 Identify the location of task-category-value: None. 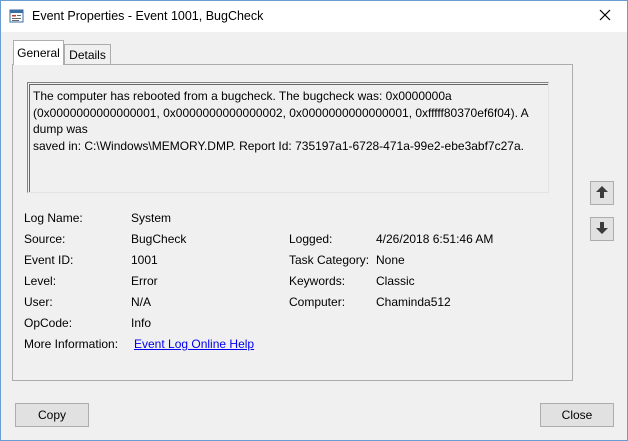
(390, 260).